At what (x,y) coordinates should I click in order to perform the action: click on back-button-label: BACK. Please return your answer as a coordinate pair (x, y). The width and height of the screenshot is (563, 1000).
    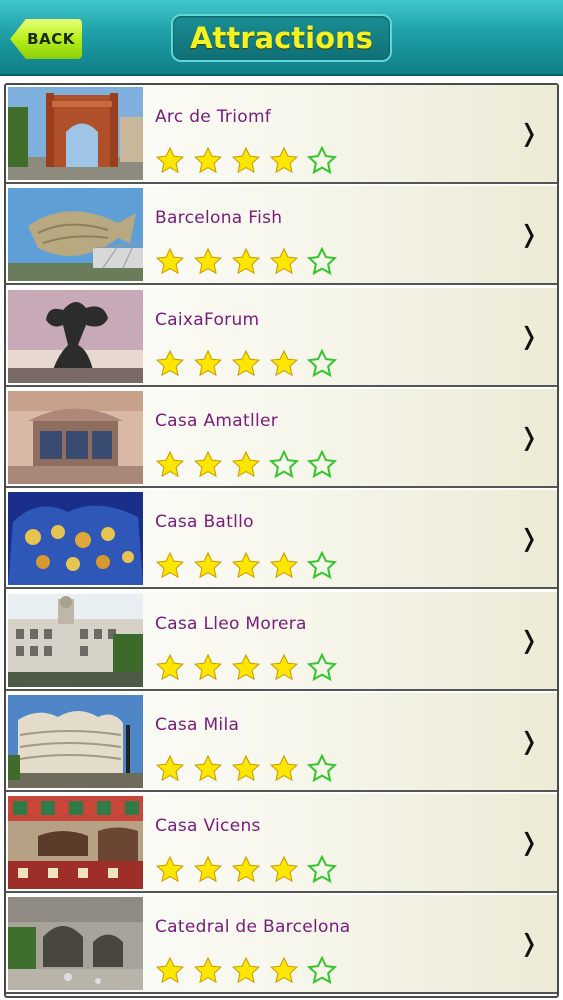
    Looking at the image, I should click on (51, 39).